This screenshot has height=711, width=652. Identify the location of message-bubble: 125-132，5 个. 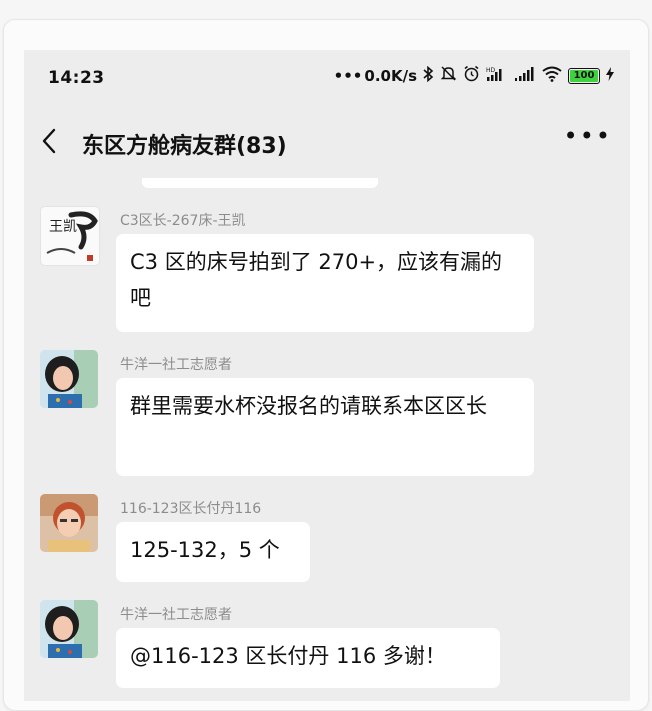
(213, 552).